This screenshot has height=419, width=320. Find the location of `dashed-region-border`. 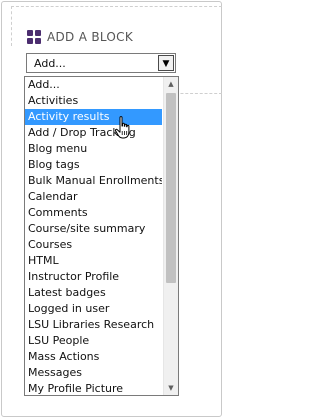

dashed-region-border is located at coordinates (116, 6).